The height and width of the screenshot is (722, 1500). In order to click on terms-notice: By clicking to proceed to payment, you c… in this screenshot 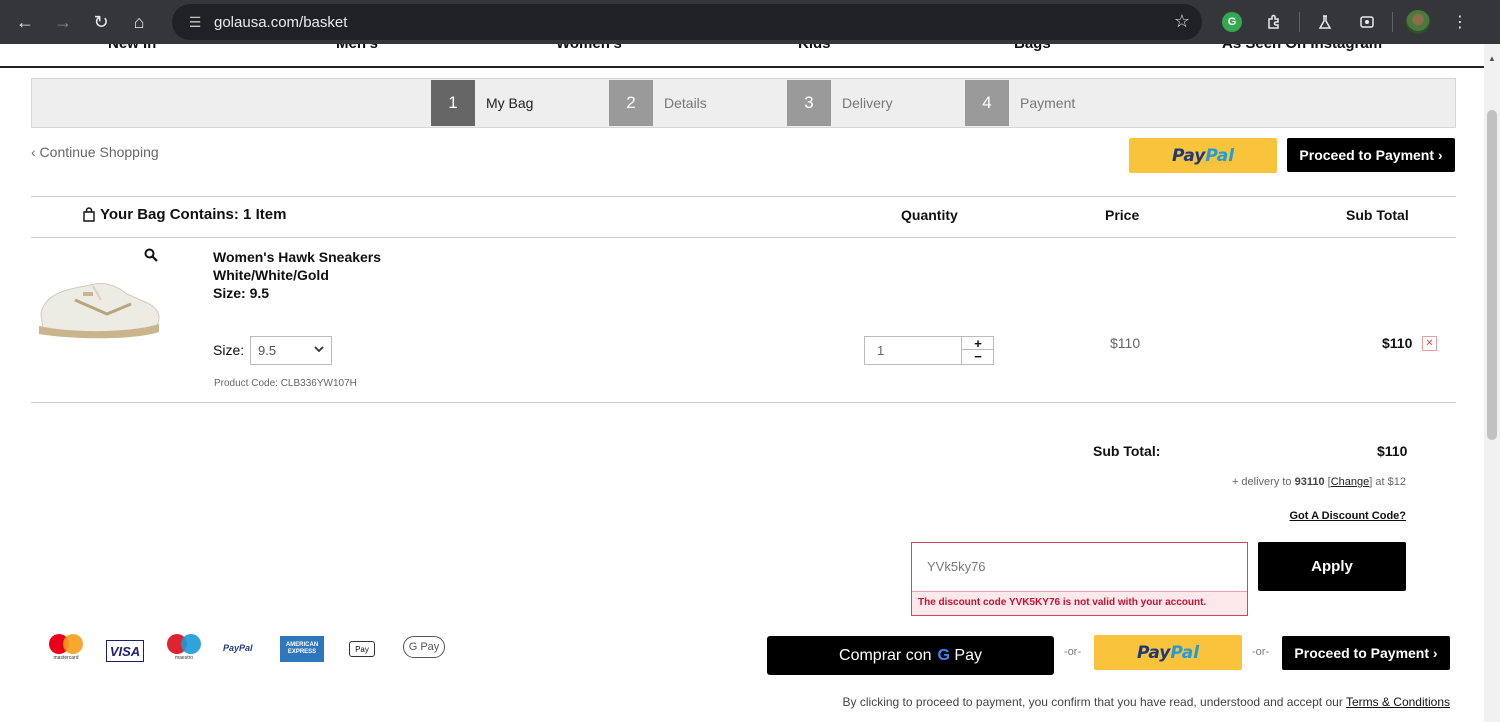, I will do `click(1146, 702)`.